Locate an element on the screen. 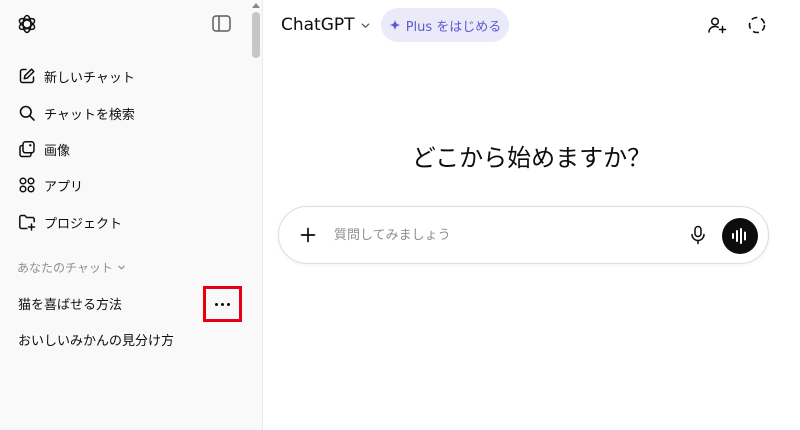  sidebar-item-label: 画像 is located at coordinates (57, 151).